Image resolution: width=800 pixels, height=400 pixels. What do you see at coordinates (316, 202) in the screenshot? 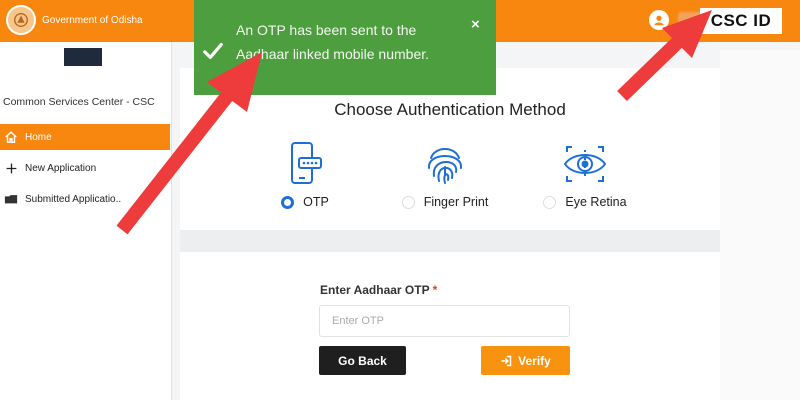
I see `method-label: OTP` at bounding box center [316, 202].